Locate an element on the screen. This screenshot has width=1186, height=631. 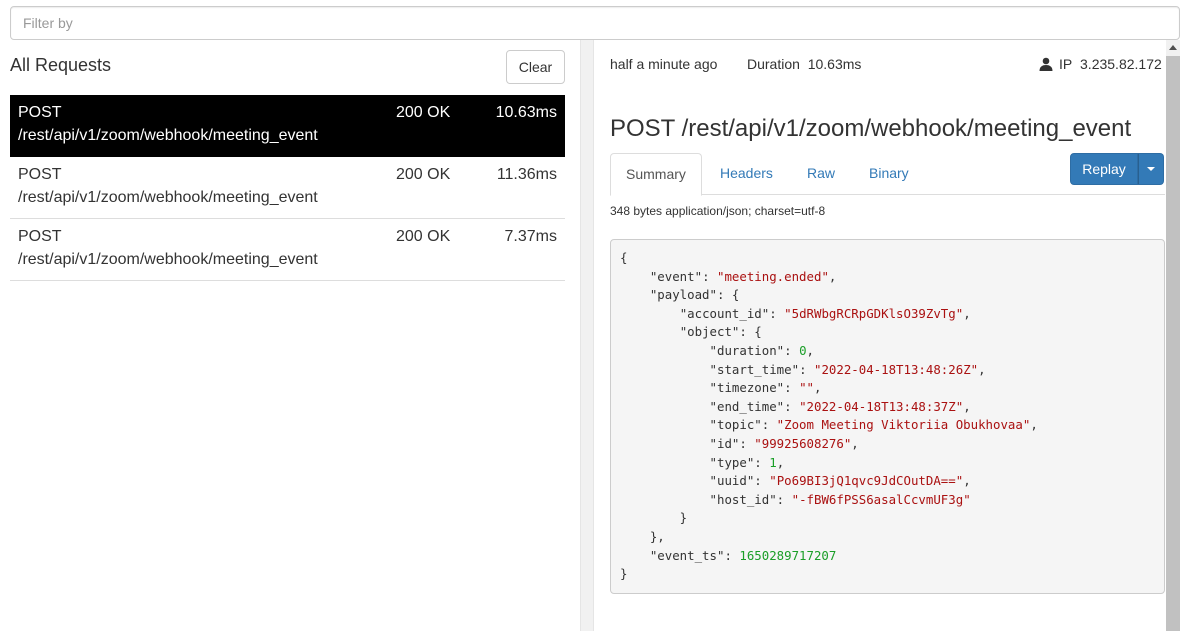
requests-title: All Requests is located at coordinates (61, 65).